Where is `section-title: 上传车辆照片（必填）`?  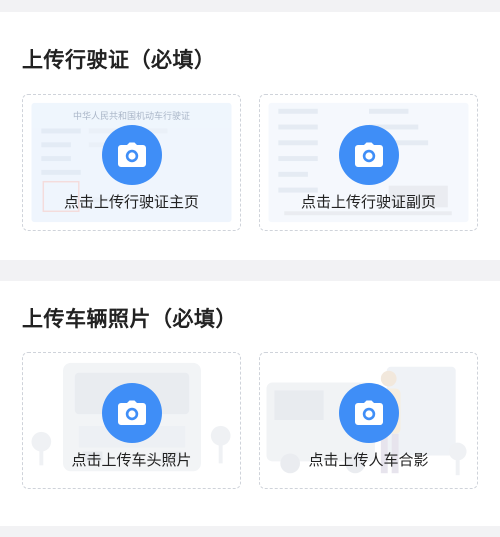 section-title: 上传车辆照片（必填） is located at coordinates (129, 319).